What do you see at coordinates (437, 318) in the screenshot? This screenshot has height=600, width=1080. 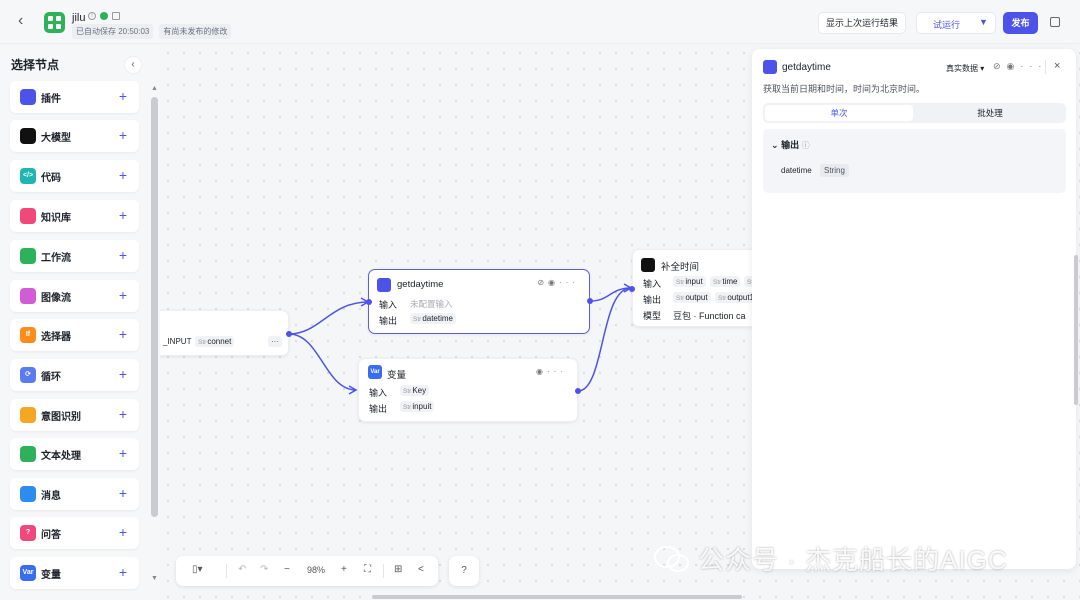 I see `output-value: datetime` at bounding box center [437, 318].